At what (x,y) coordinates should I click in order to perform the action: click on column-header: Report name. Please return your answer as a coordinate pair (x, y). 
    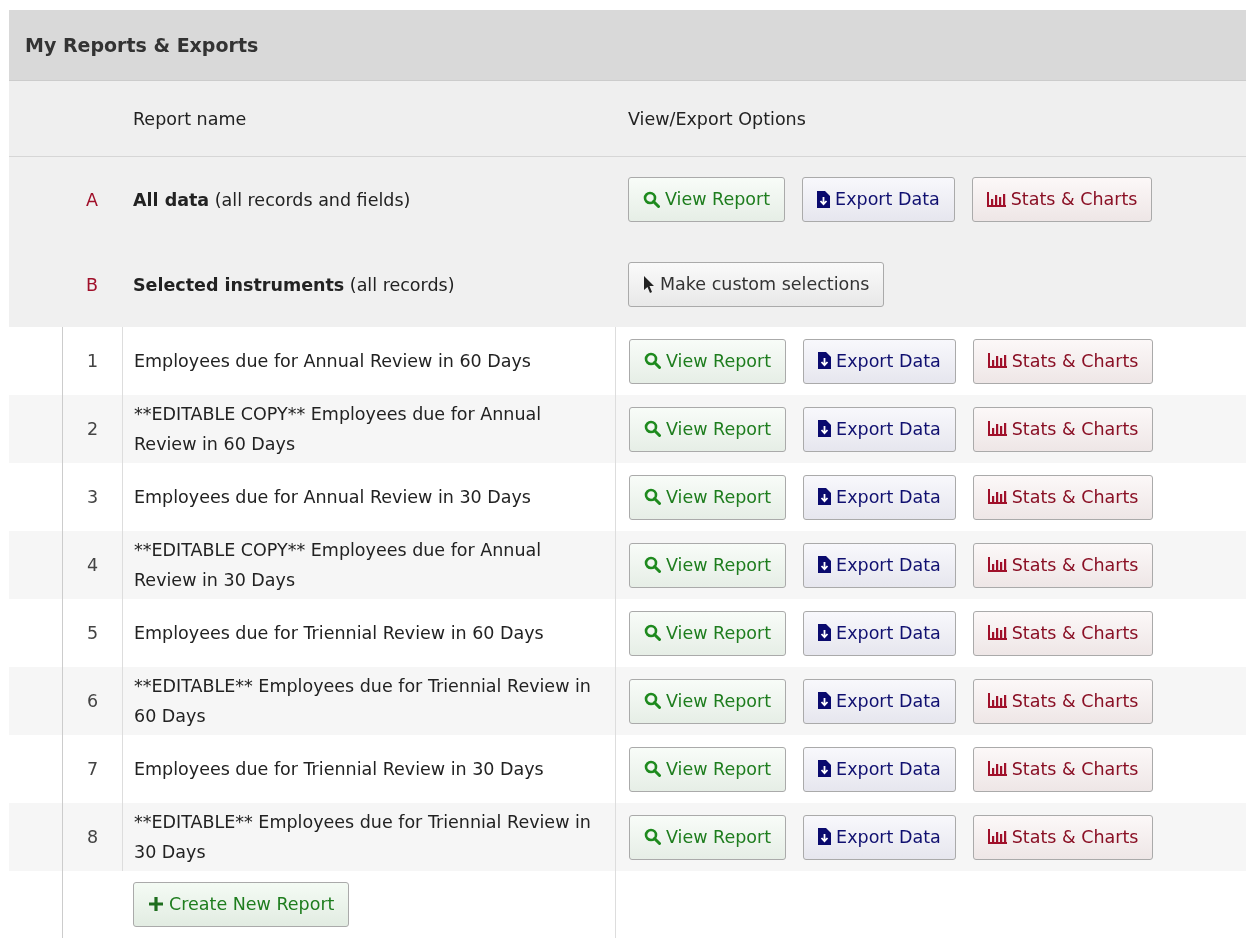
    Looking at the image, I should click on (190, 119).